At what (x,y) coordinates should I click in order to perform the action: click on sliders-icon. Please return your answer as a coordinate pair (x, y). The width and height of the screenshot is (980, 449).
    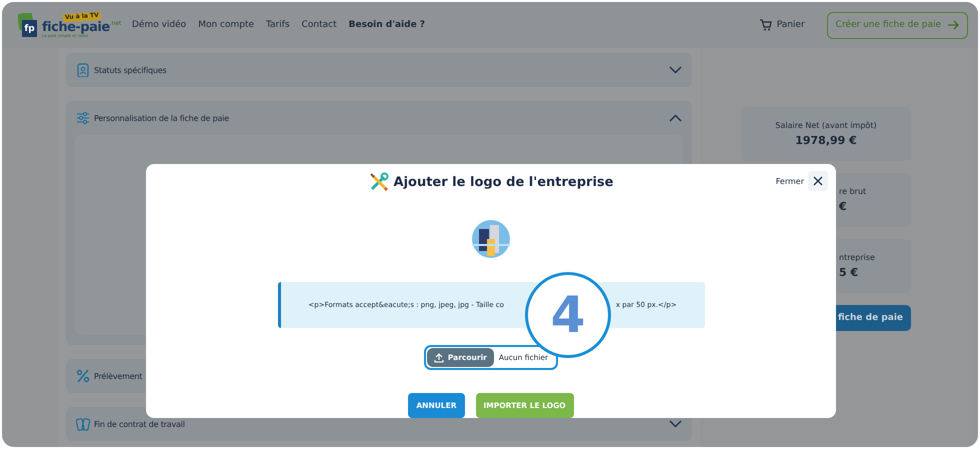
    Looking at the image, I should click on (83, 118).